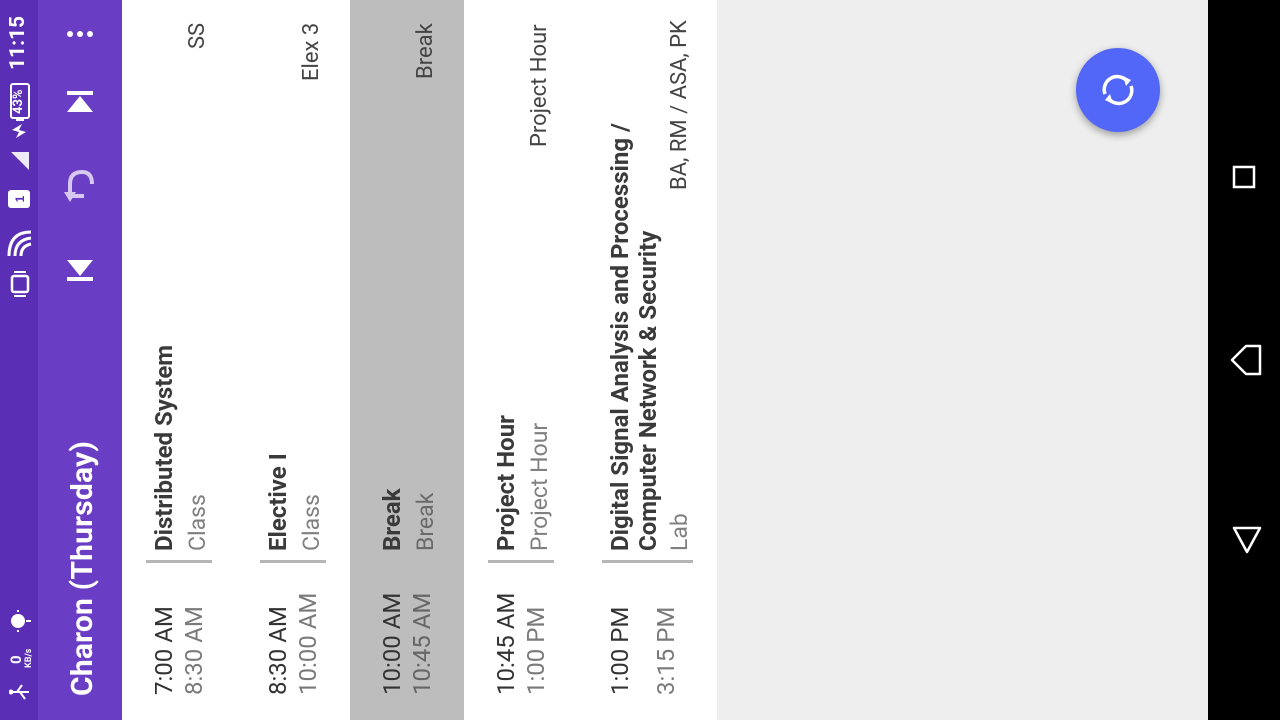  I want to click on recents-button, so click(1246, 181).